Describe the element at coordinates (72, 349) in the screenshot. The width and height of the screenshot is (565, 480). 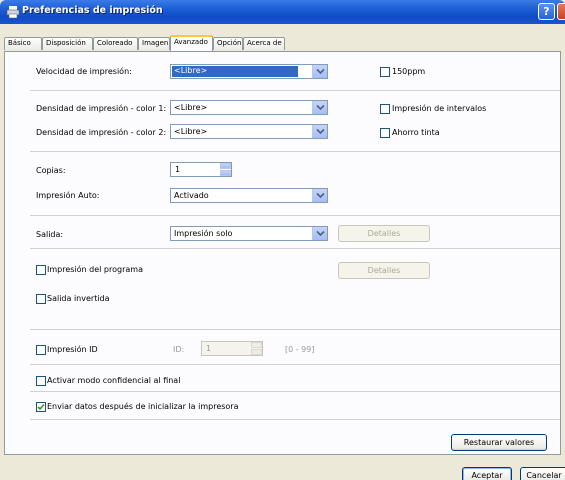
I see `print-id-label: Impresión ID` at that location.